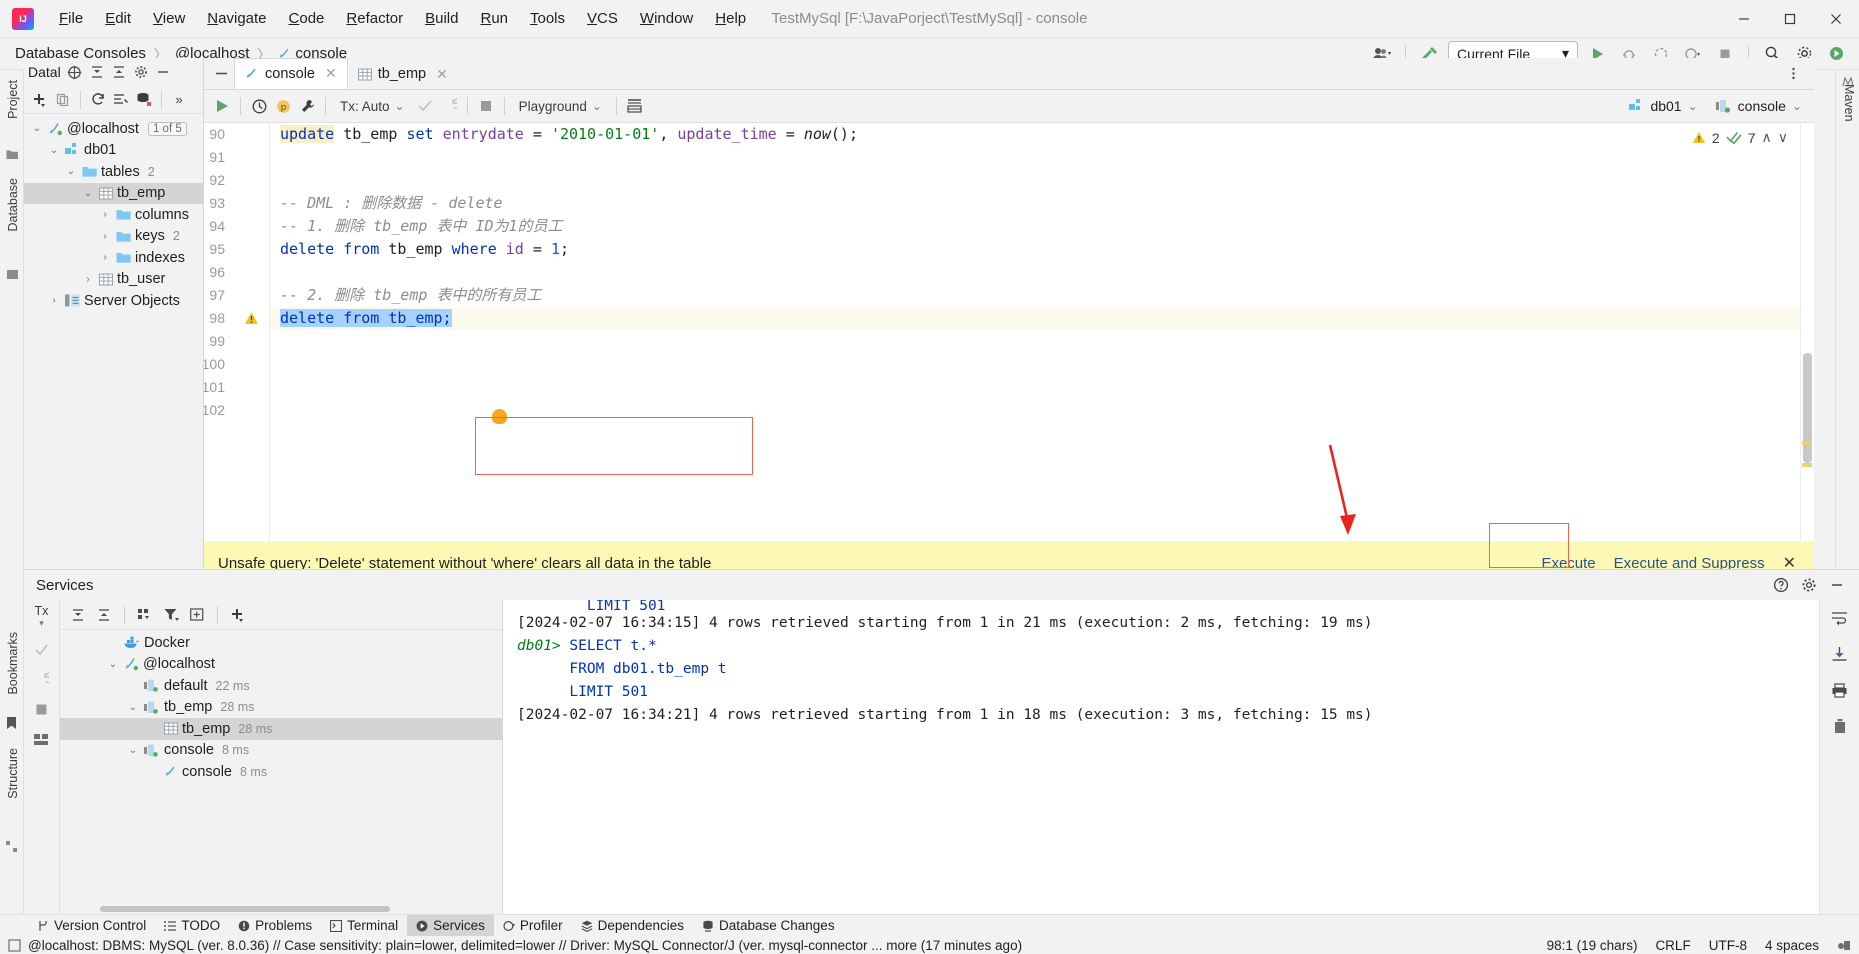 This screenshot has height=954, width=1859. Describe the element at coordinates (91, 926) in the screenshot. I see `tool-window-button-version-control: Version Control` at that location.